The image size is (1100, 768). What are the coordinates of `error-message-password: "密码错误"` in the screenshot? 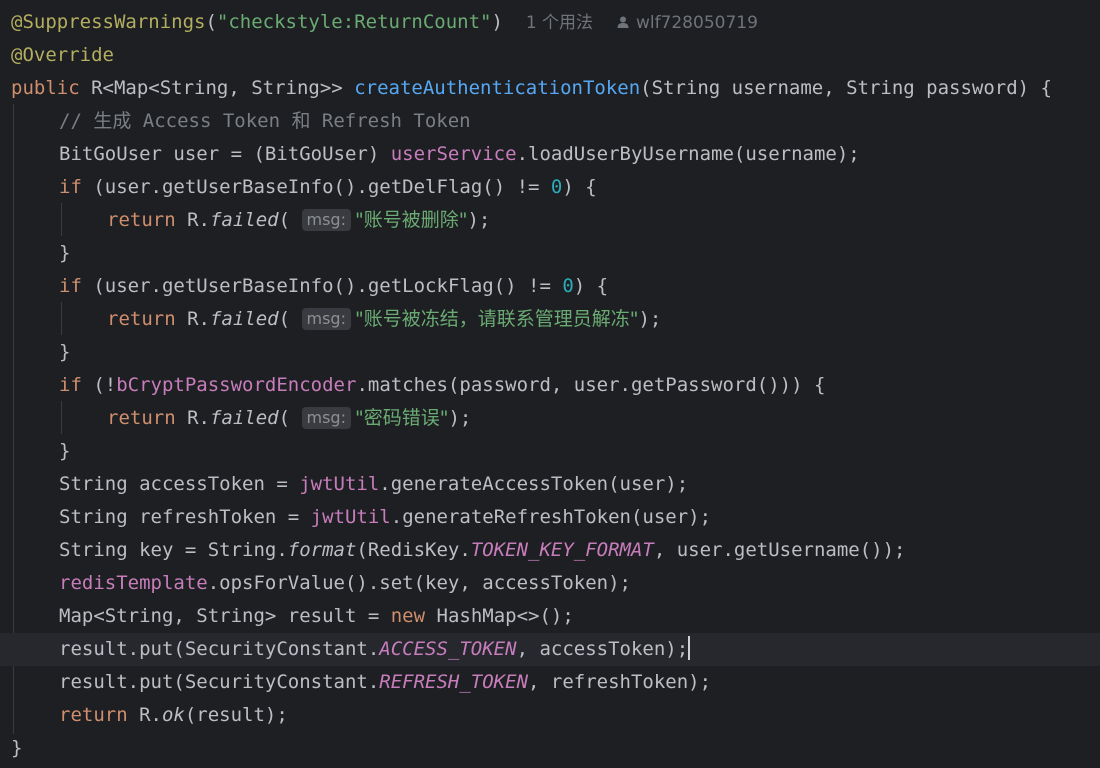 It's located at (401, 418).